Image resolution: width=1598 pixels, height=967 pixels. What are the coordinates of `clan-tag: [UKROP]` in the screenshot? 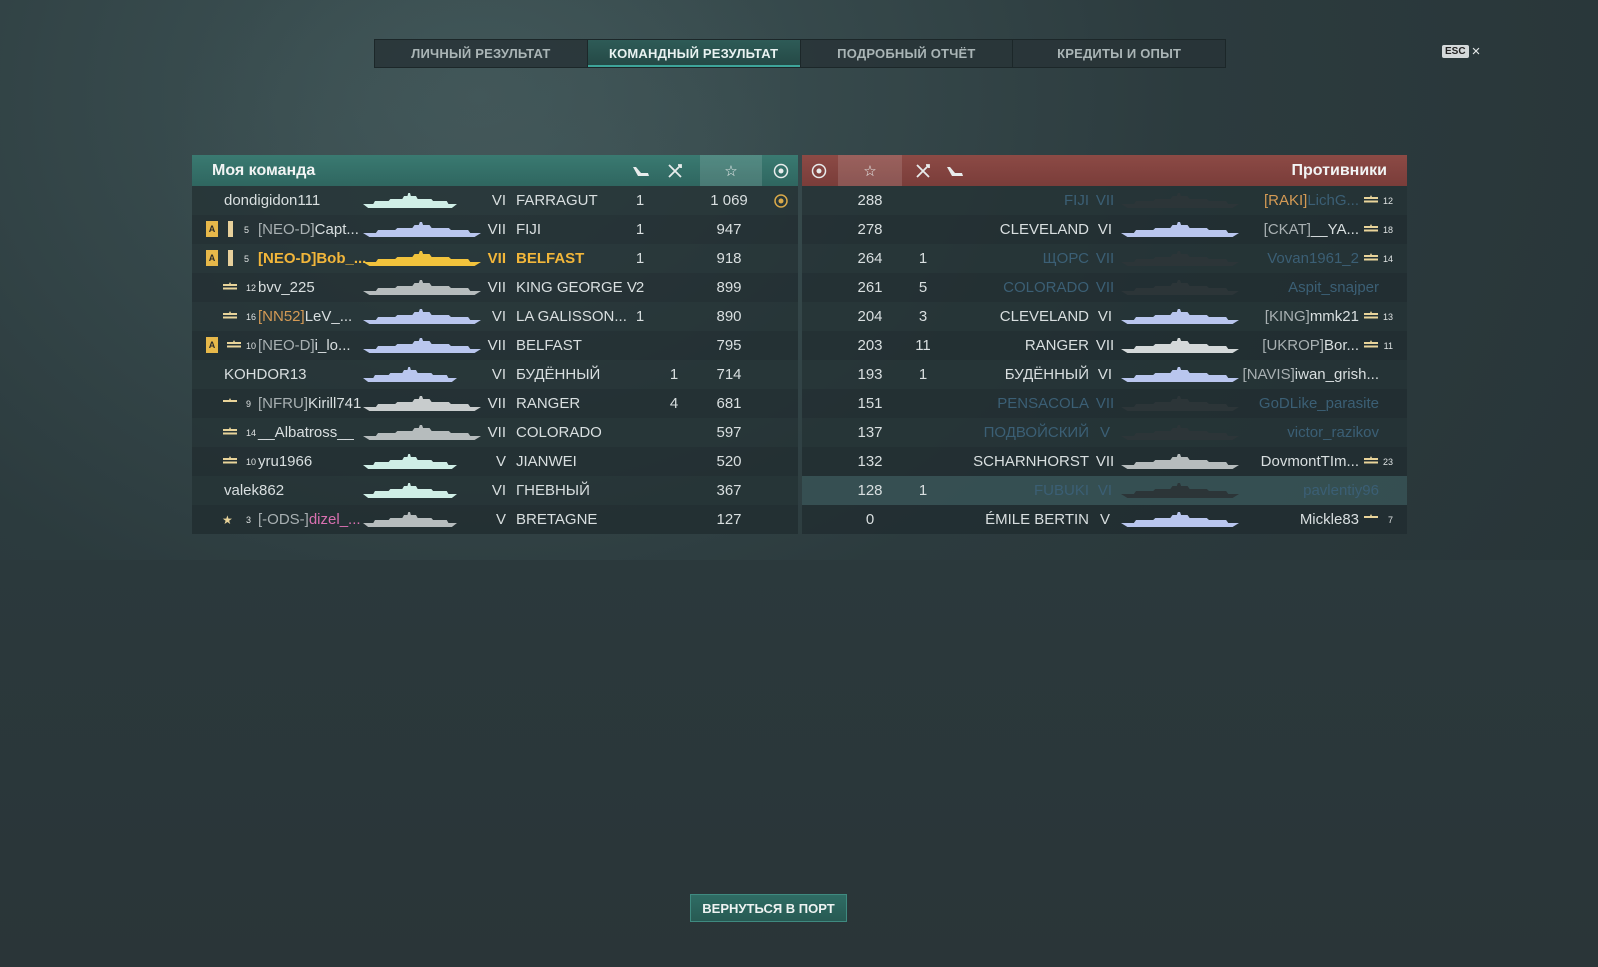 It's located at (1293, 345).